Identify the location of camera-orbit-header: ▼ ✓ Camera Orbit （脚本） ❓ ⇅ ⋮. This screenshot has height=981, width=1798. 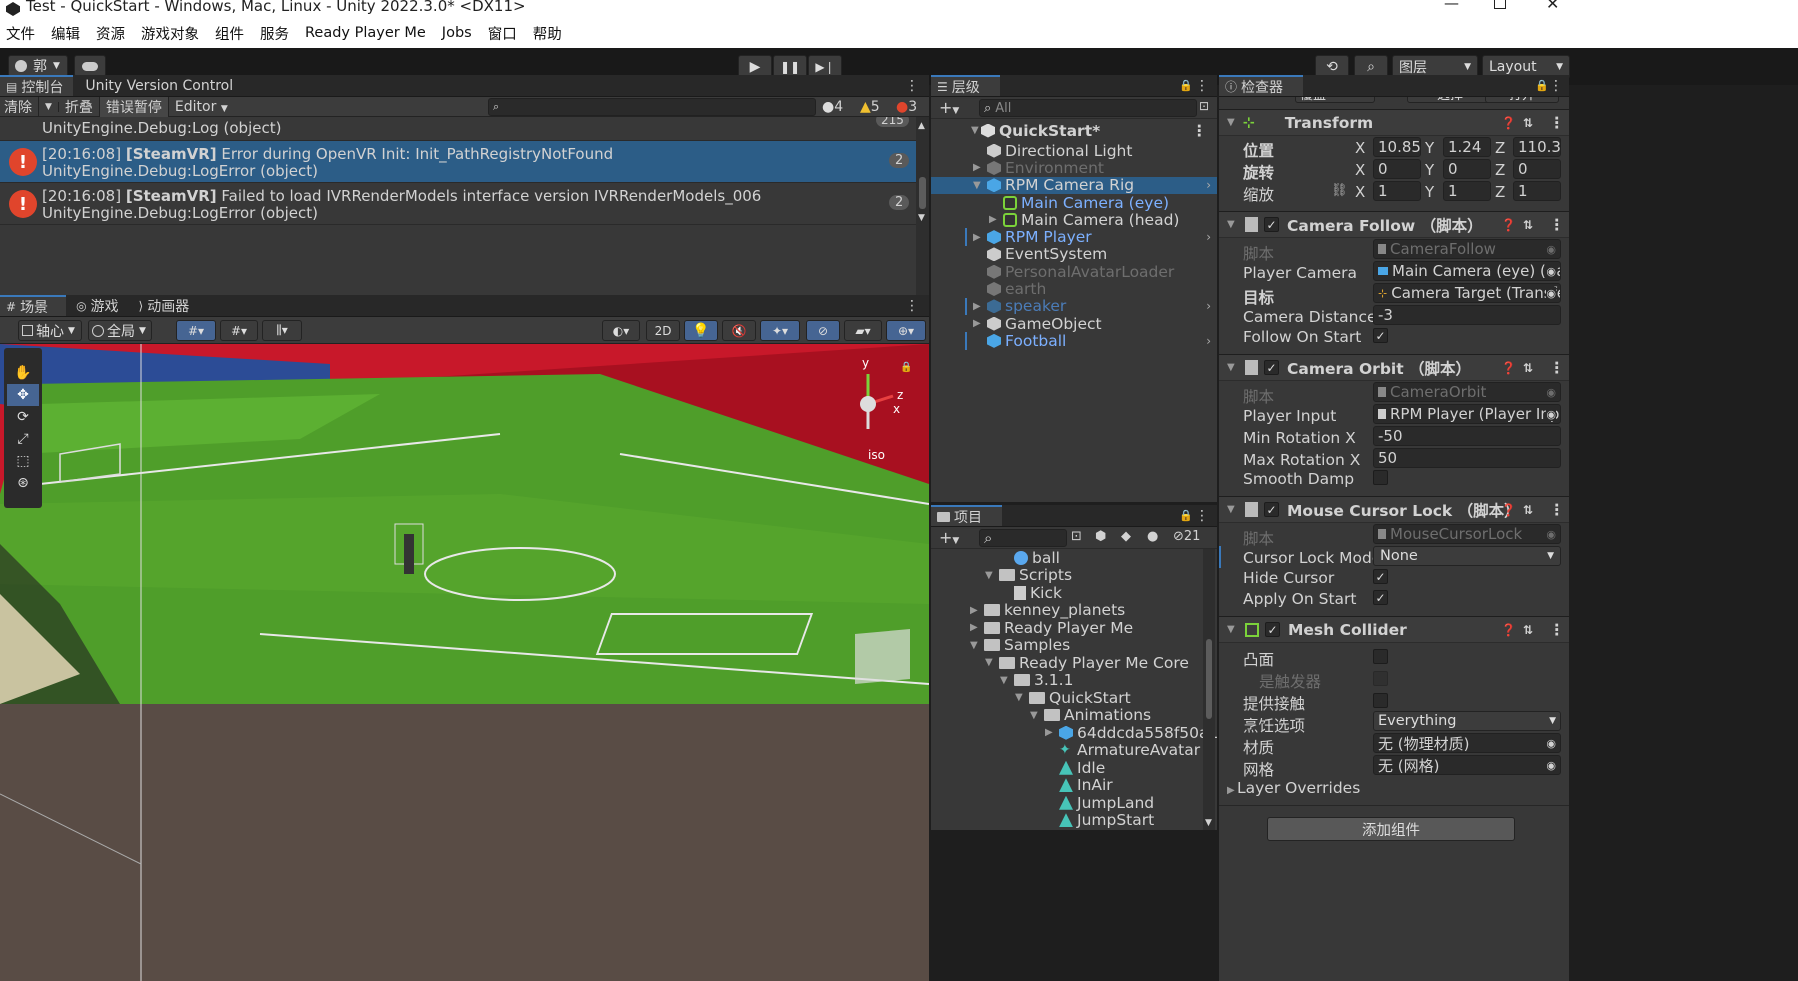
(1394, 367).